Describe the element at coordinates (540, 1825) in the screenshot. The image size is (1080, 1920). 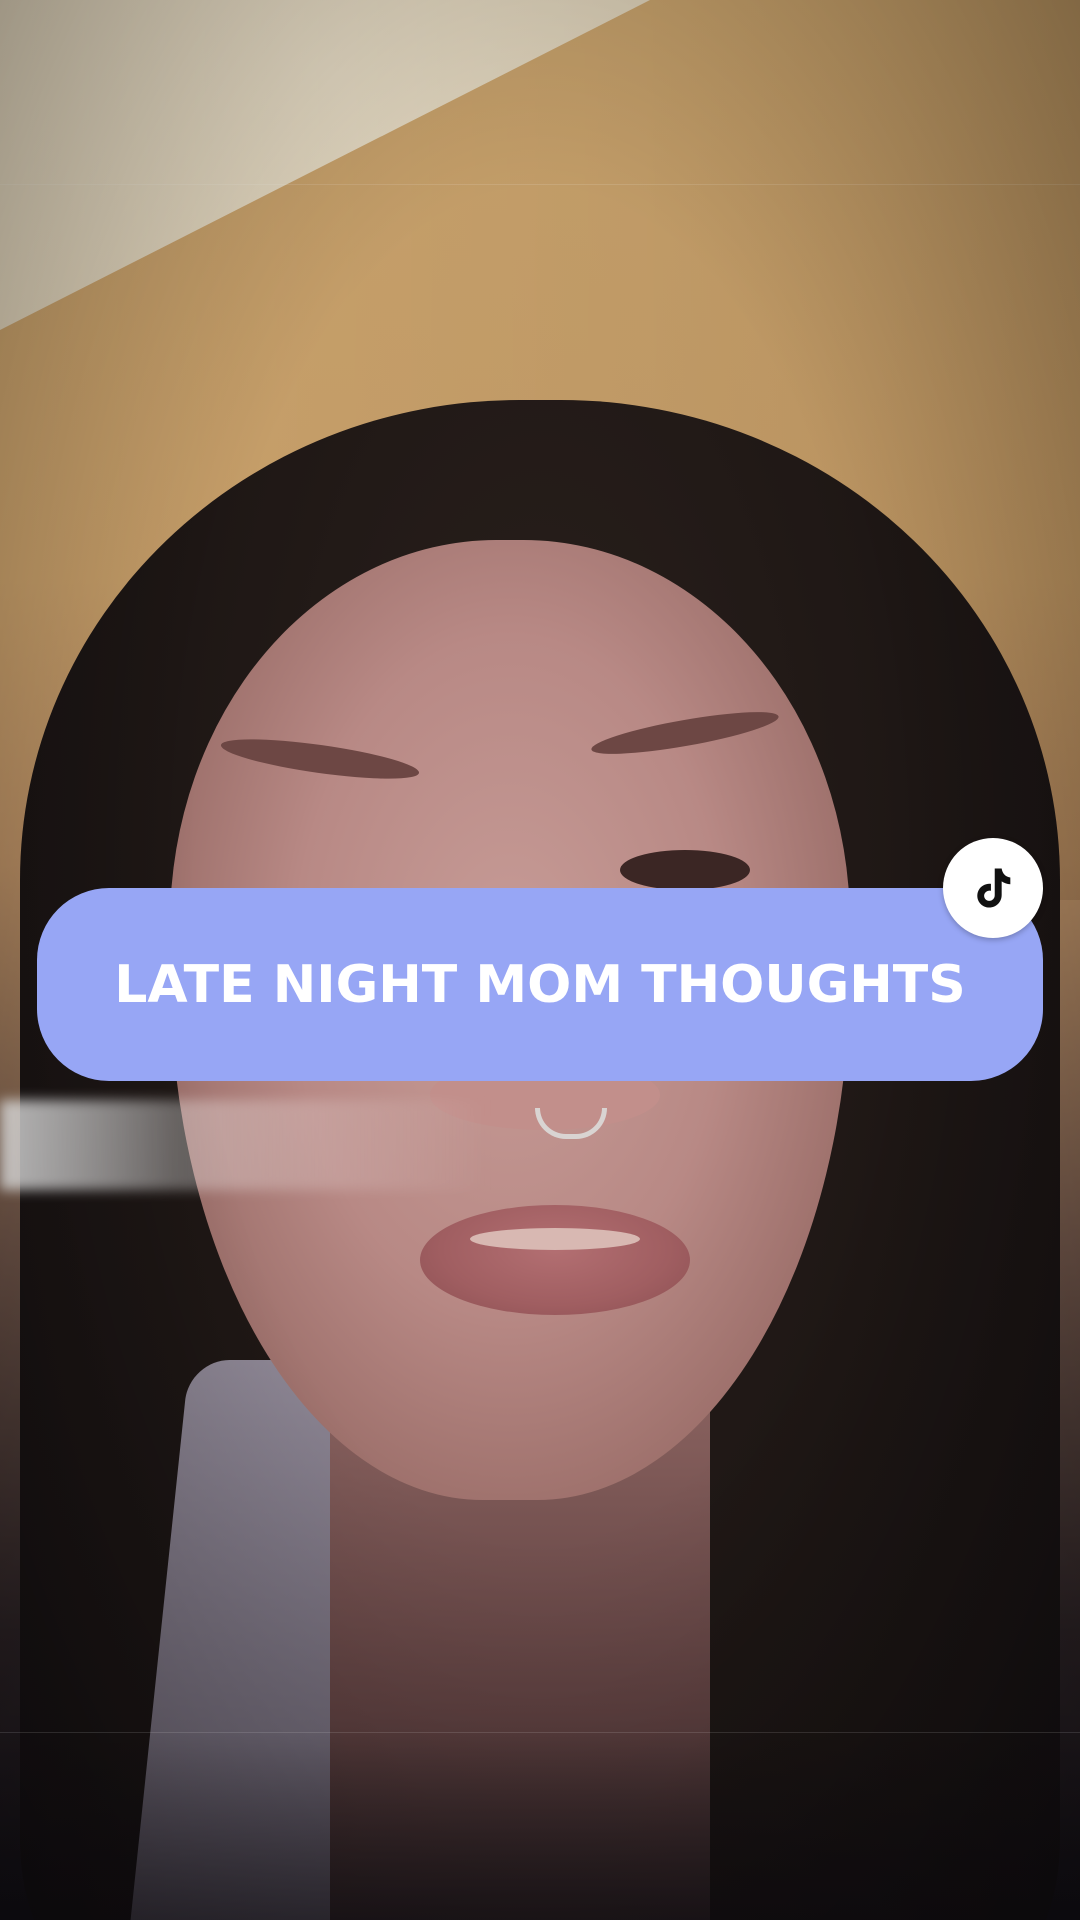
I see `video-bottom-shade` at that location.